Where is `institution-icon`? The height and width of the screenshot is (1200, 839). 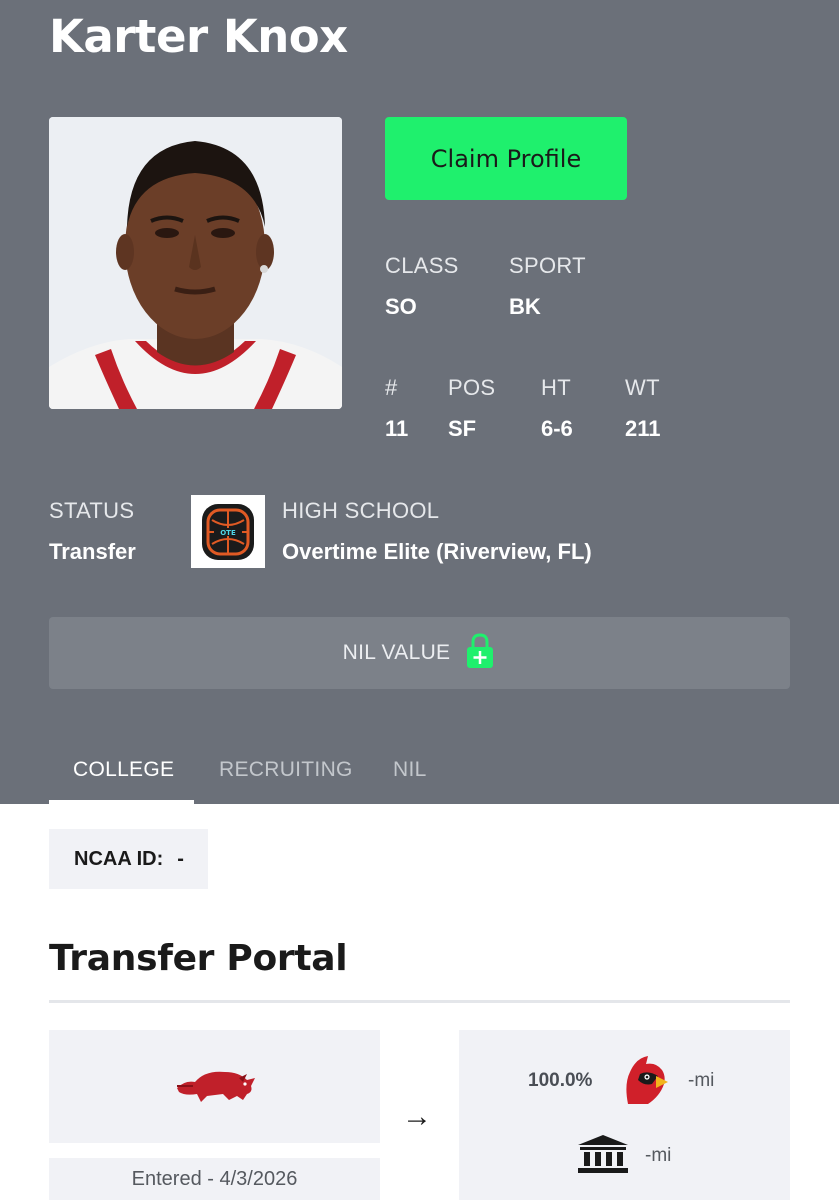 institution-icon is located at coordinates (603, 1156).